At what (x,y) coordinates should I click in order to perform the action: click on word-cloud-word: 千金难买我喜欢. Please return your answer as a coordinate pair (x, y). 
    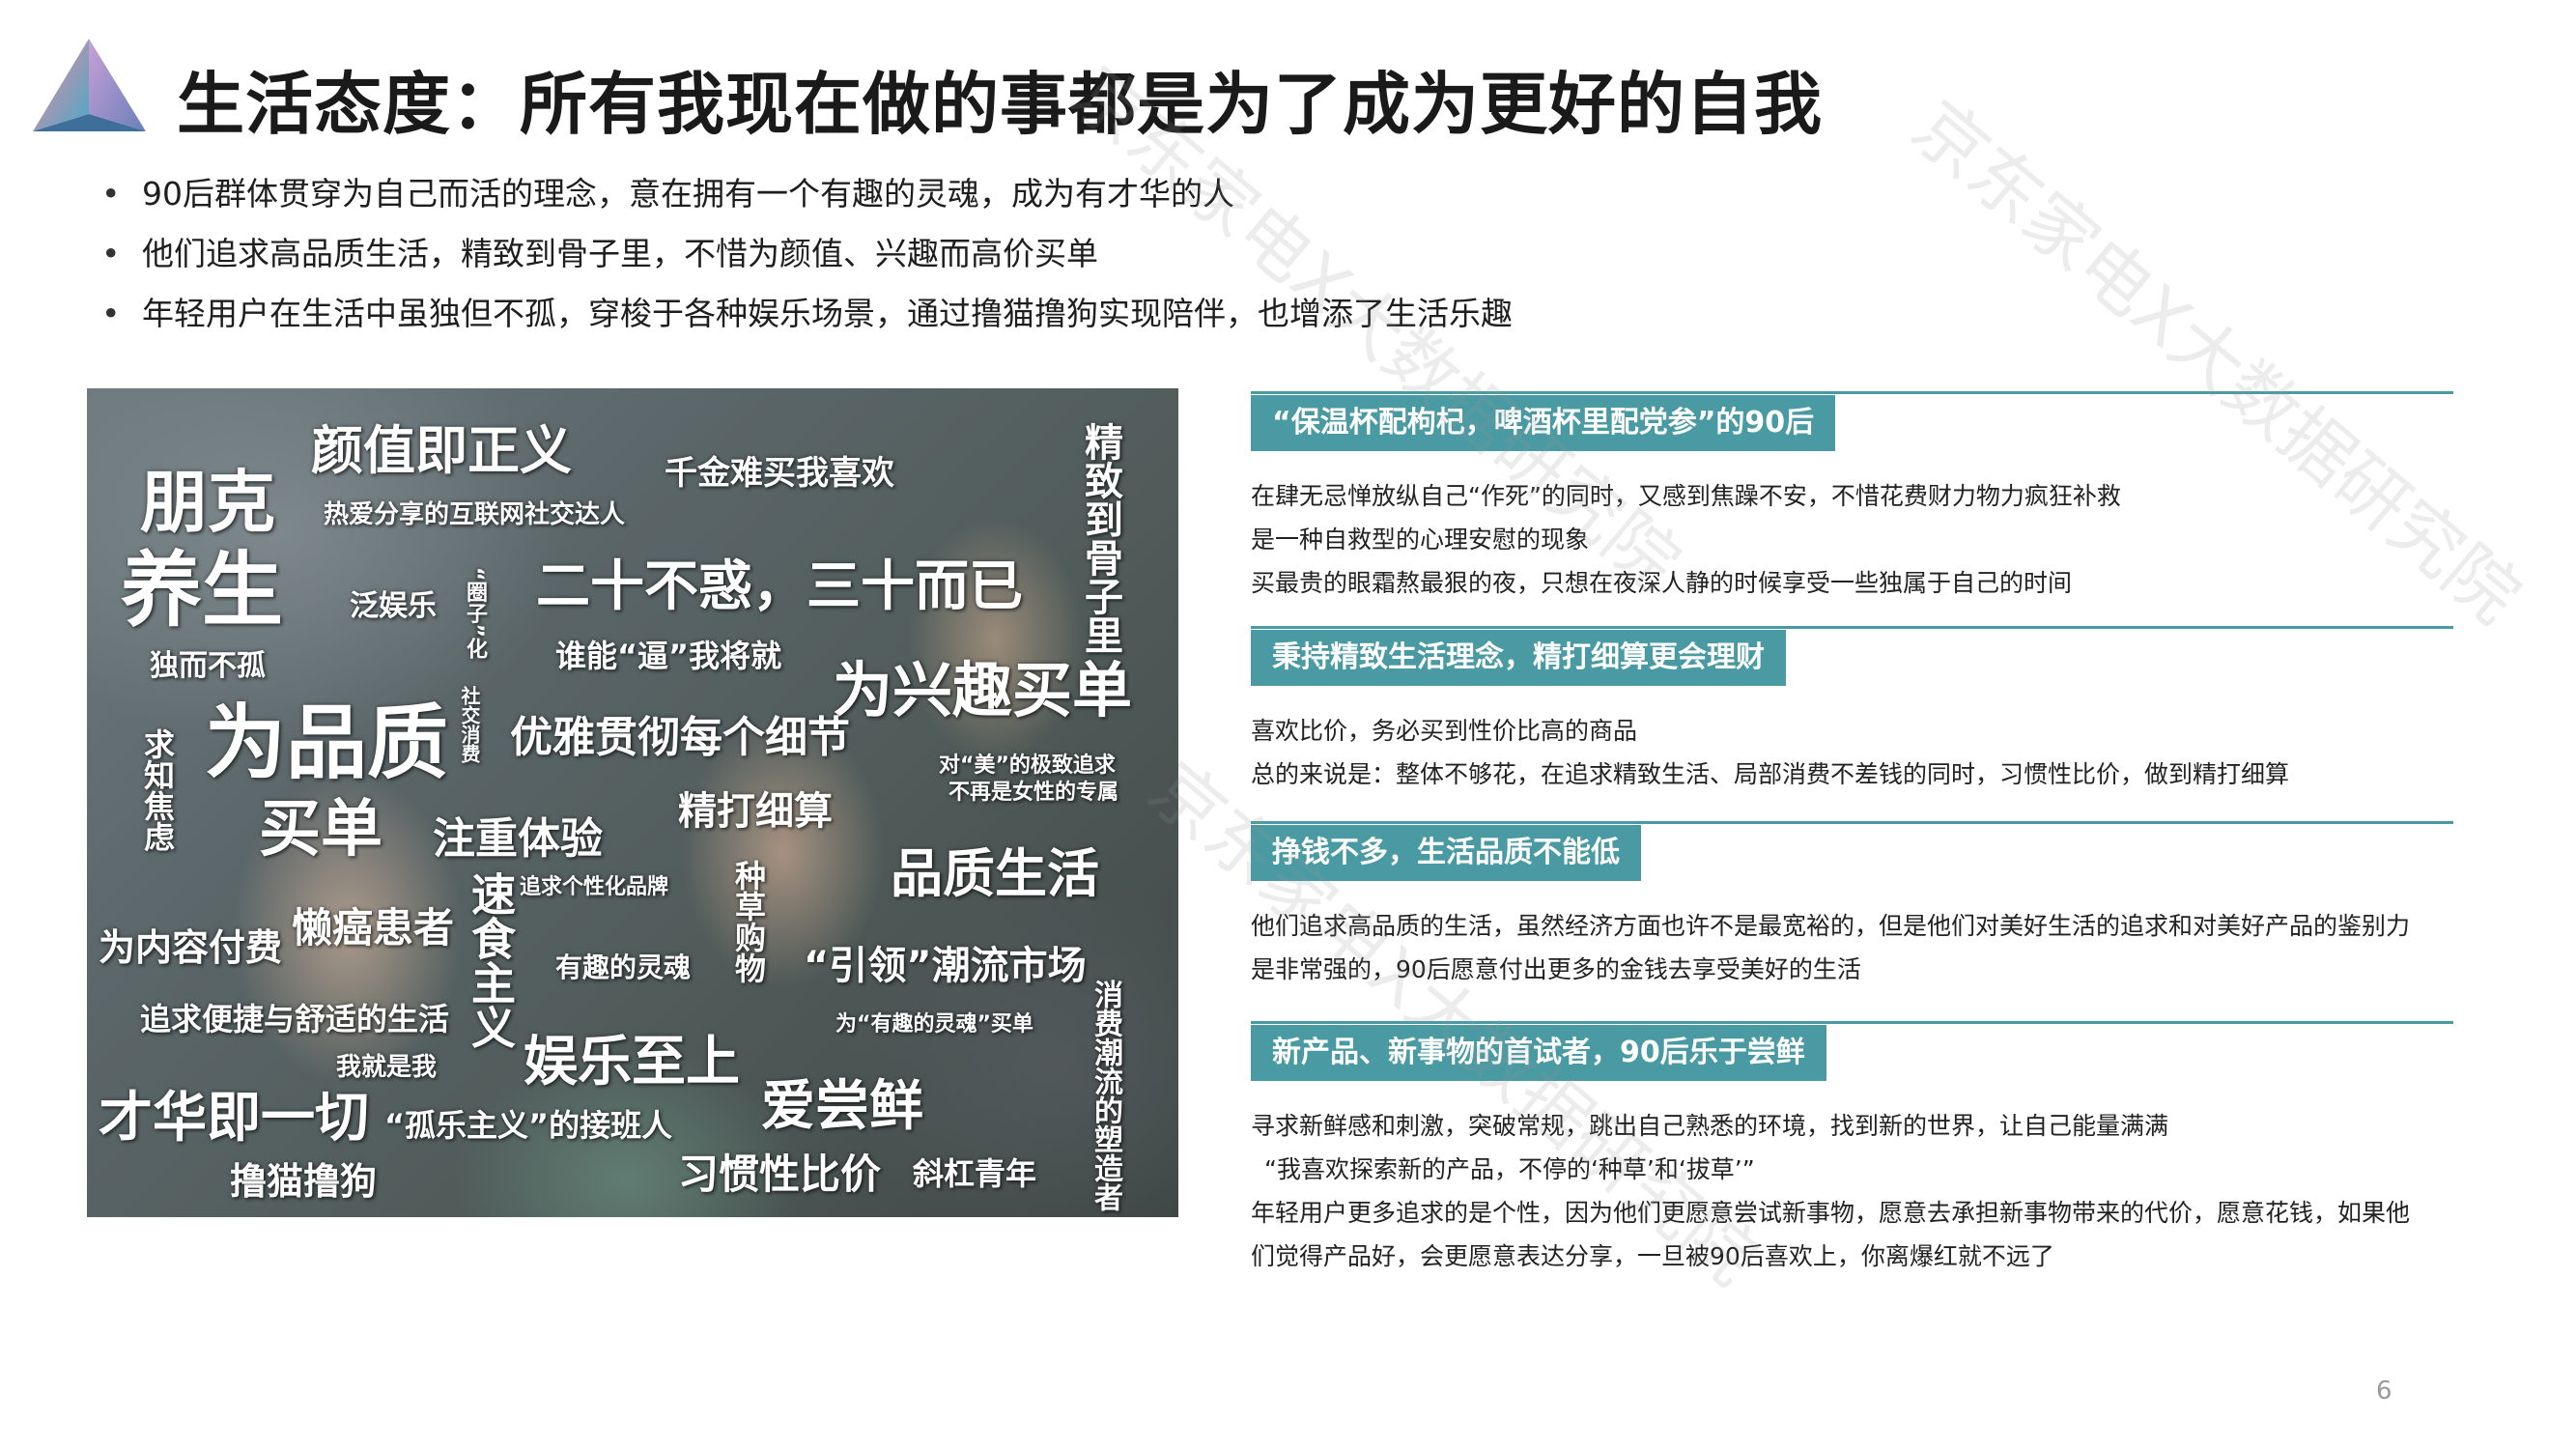
    Looking at the image, I should click on (779, 473).